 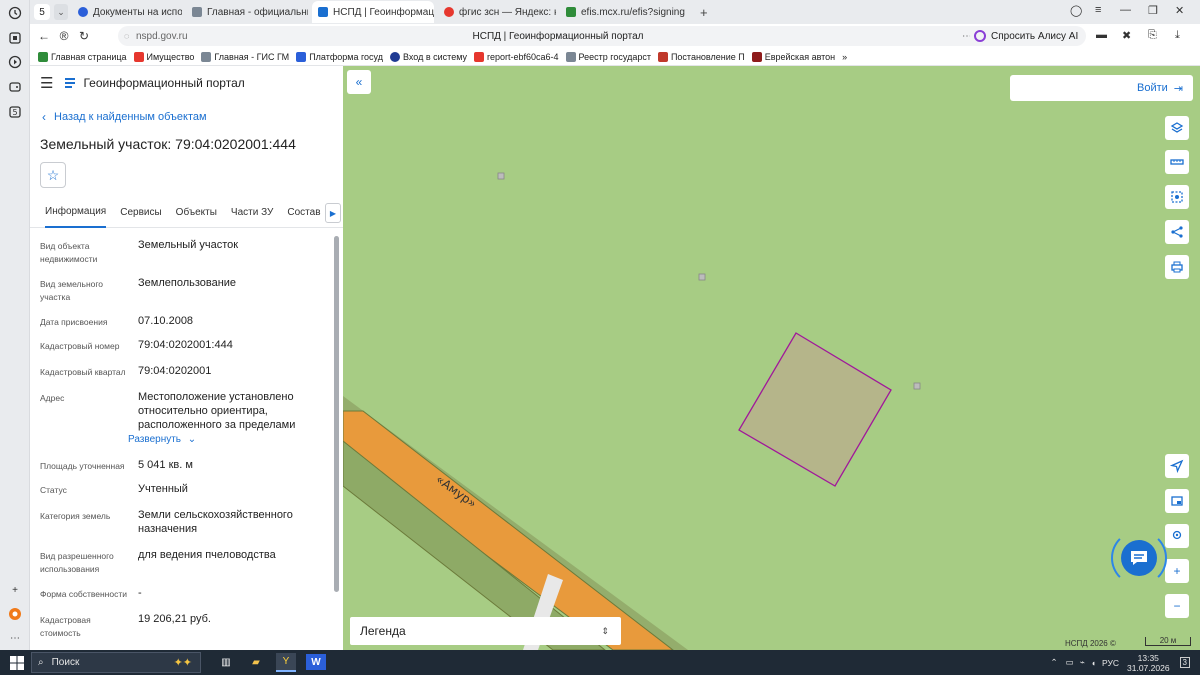 I want to click on select-area-button, so click(x=1177, y=197).